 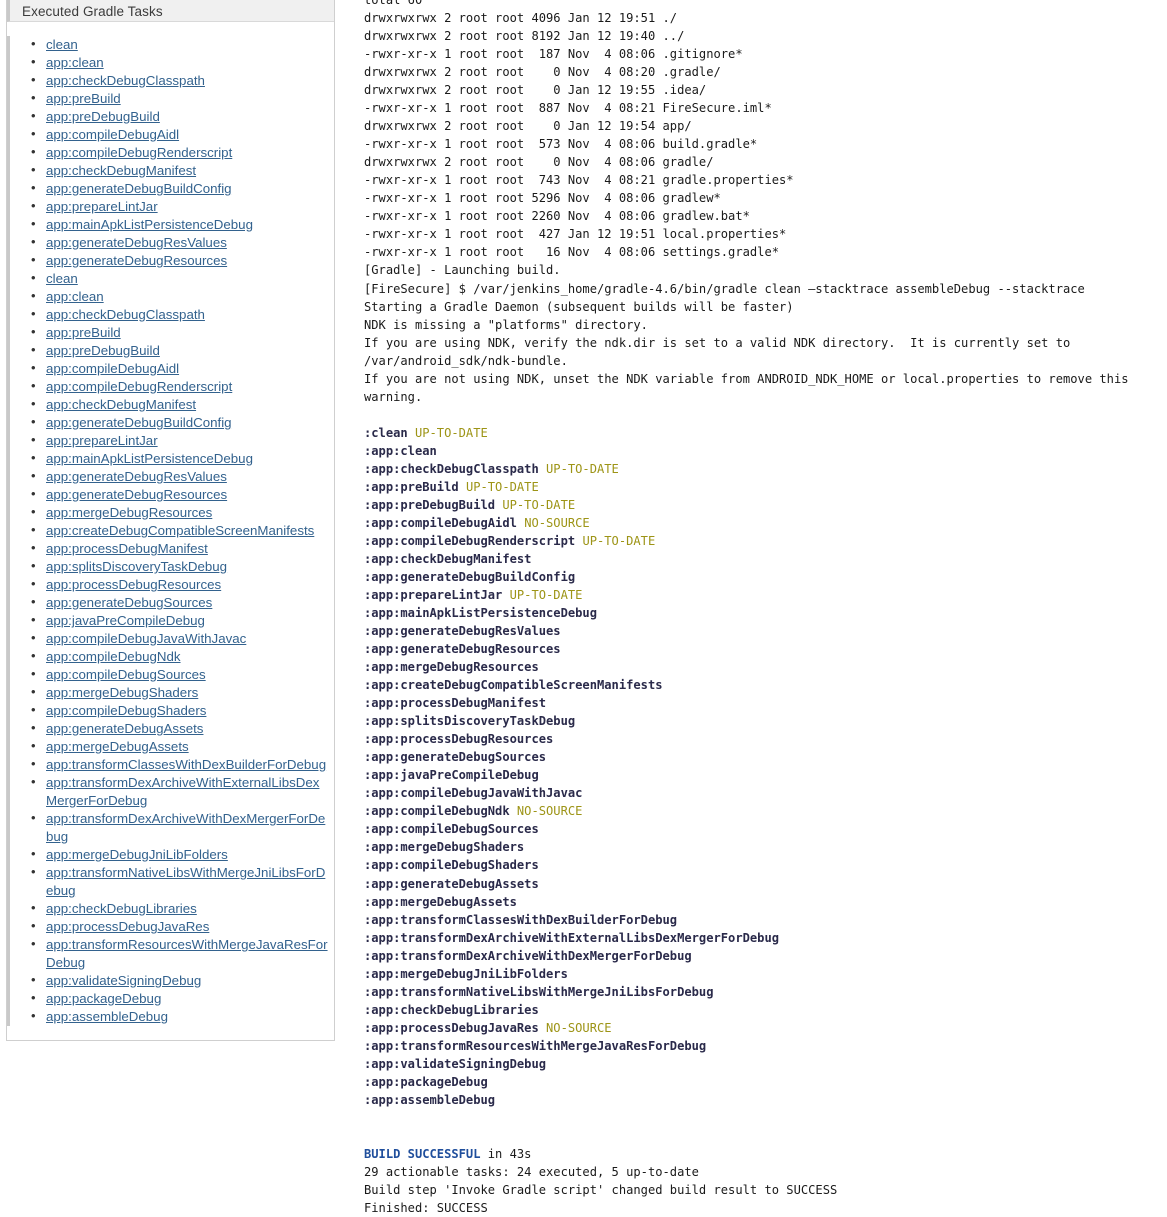 What do you see at coordinates (121, 908) in the screenshot?
I see `task-link: app:checkDebugLibraries` at bounding box center [121, 908].